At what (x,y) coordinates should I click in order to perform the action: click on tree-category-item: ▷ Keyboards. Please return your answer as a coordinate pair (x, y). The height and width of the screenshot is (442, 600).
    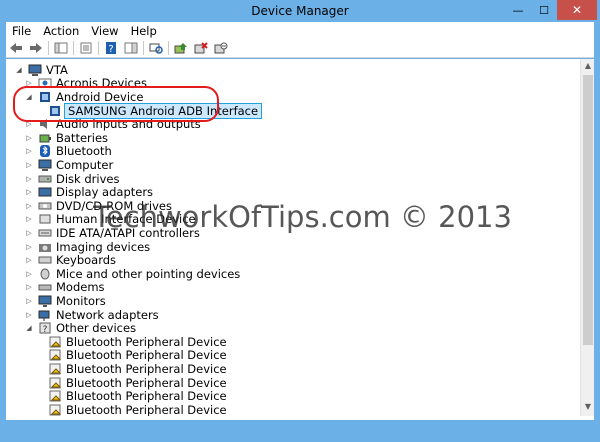
    Looking at the image, I should click on (70, 260).